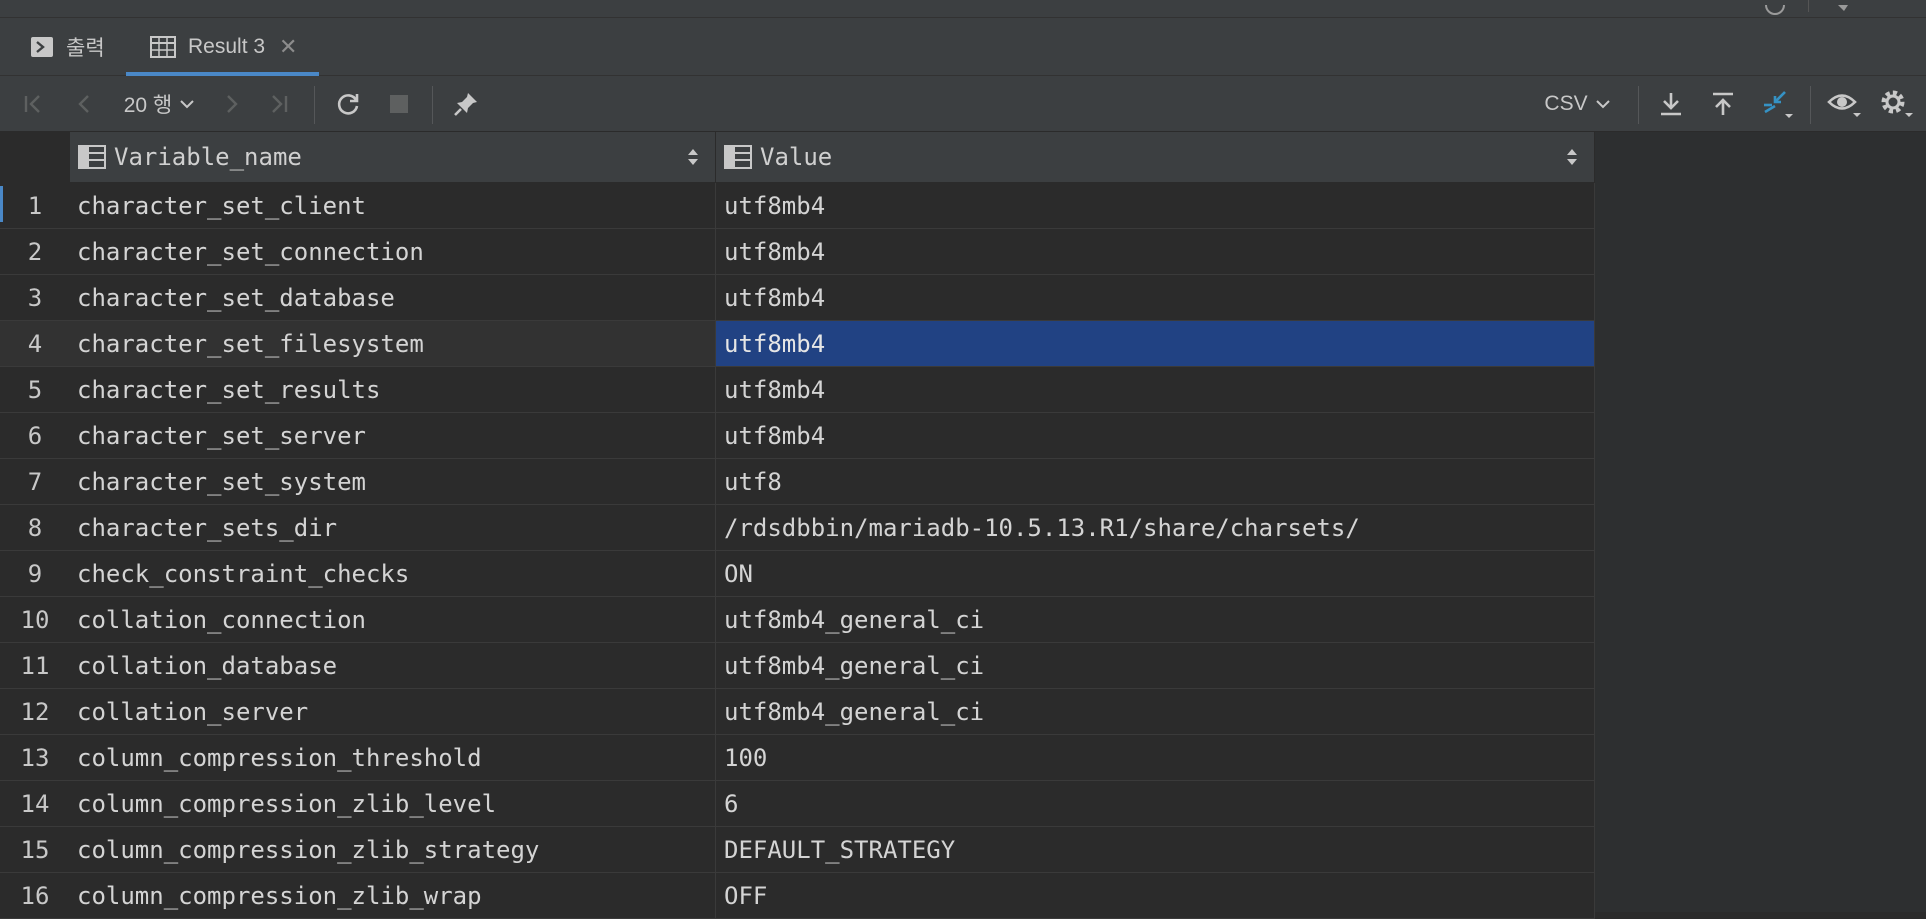  Describe the element at coordinates (1775, 7) in the screenshot. I see `info-icon` at that location.